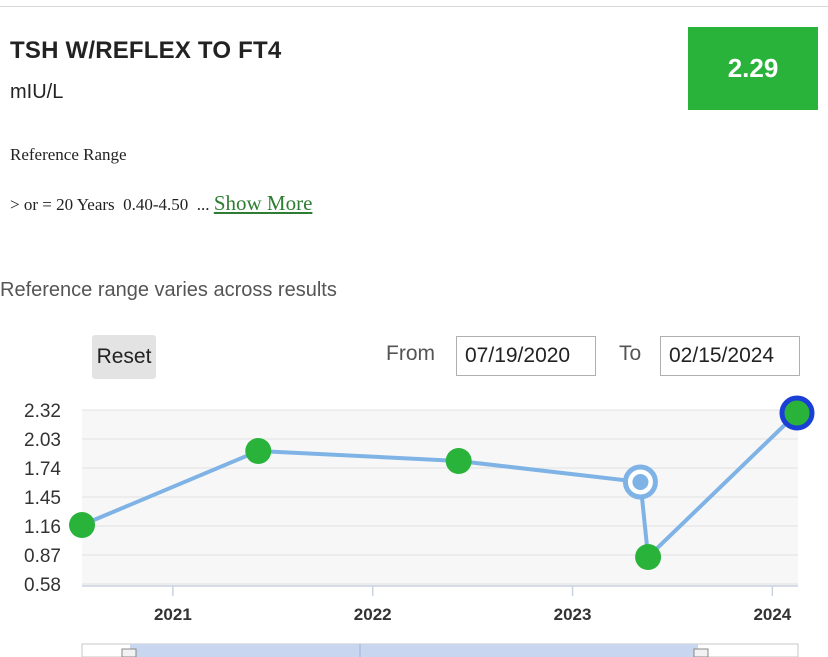  What do you see at coordinates (42, 440) in the screenshot?
I see `y-tick-label: 2.03` at bounding box center [42, 440].